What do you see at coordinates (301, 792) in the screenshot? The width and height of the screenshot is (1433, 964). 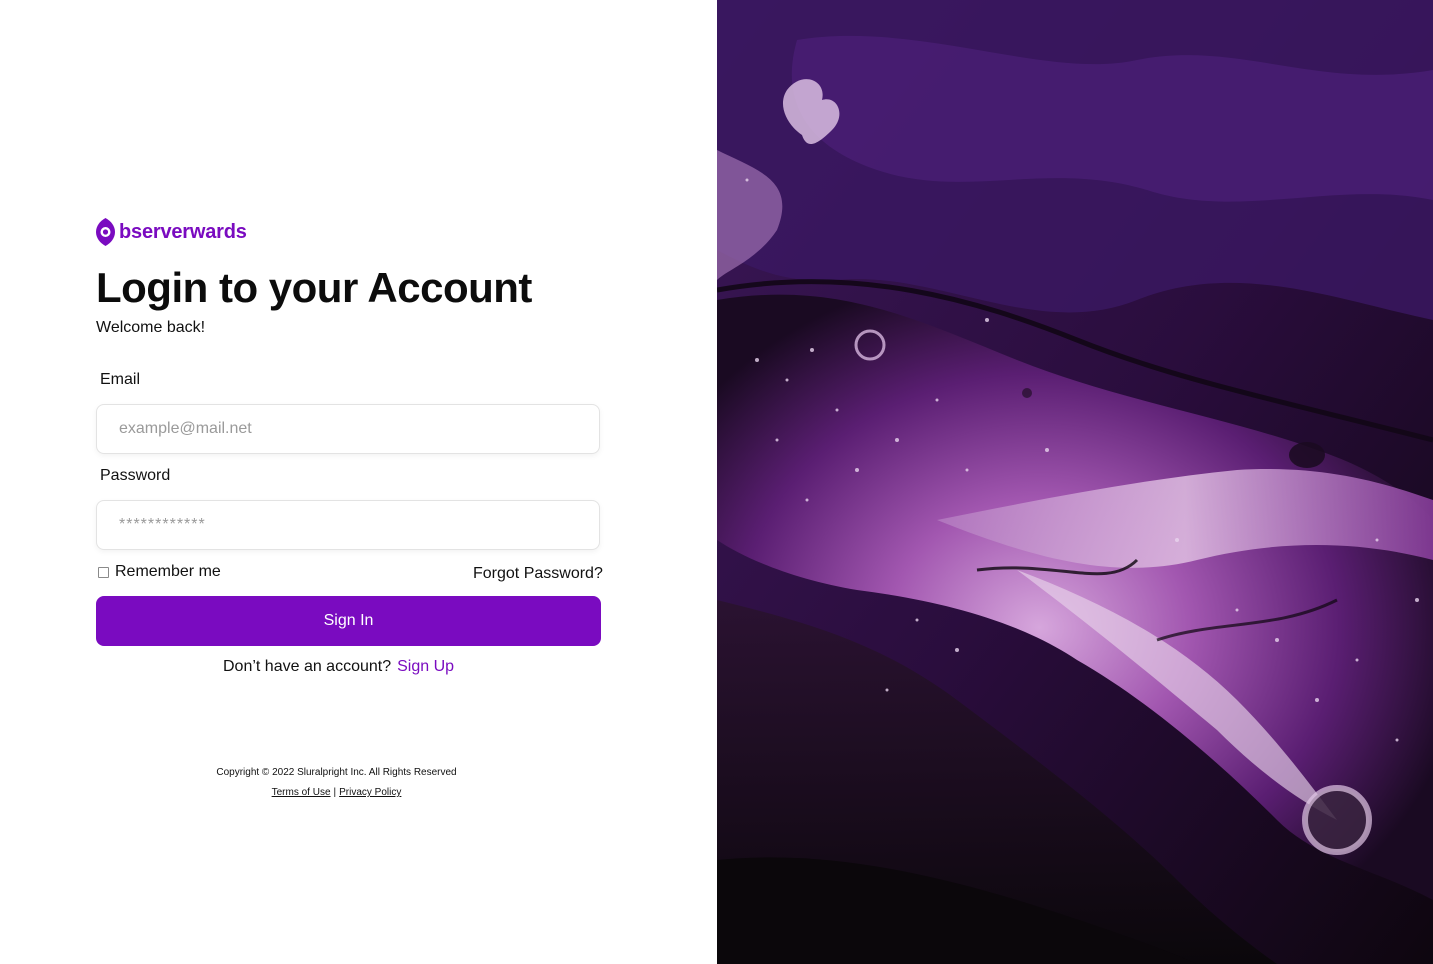 I see `terms-of-use-link: Terms of Use` at bounding box center [301, 792].